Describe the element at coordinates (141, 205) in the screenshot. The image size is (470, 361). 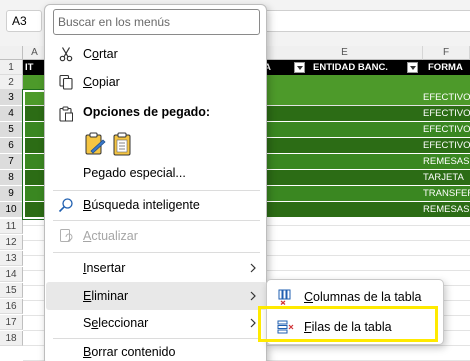
I see `menu-item-label: Búsqueda inteligente` at that location.